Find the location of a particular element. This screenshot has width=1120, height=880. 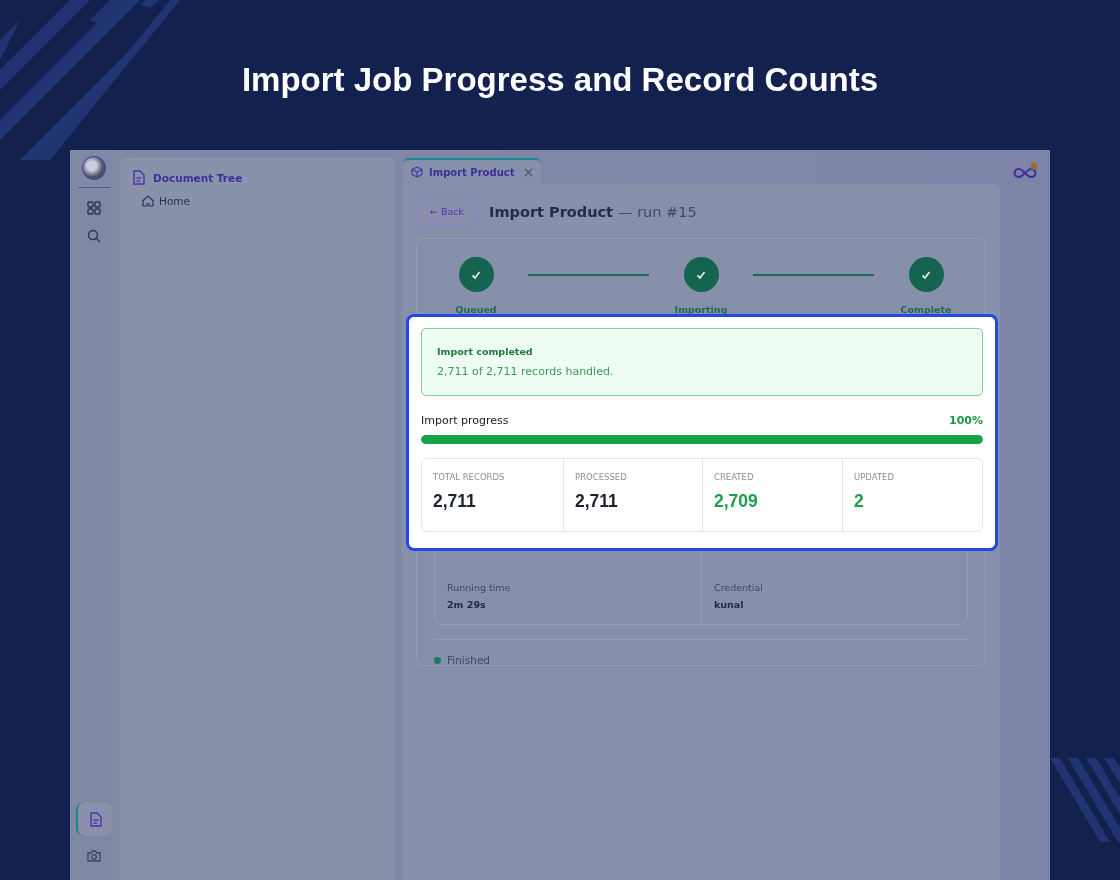

avatar is located at coordinates (94, 168).